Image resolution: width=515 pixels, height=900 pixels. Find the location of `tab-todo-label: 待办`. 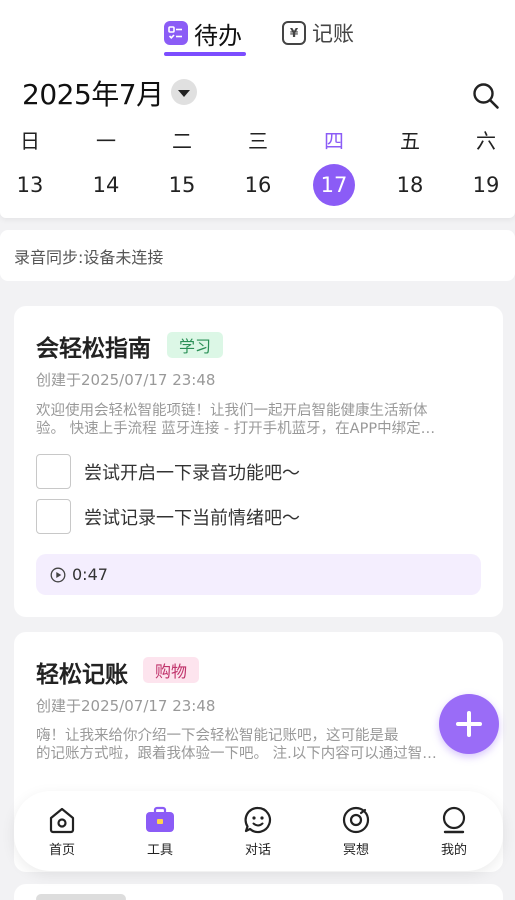

tab-todo-label: 待办 is located at coordinates (218, 35).